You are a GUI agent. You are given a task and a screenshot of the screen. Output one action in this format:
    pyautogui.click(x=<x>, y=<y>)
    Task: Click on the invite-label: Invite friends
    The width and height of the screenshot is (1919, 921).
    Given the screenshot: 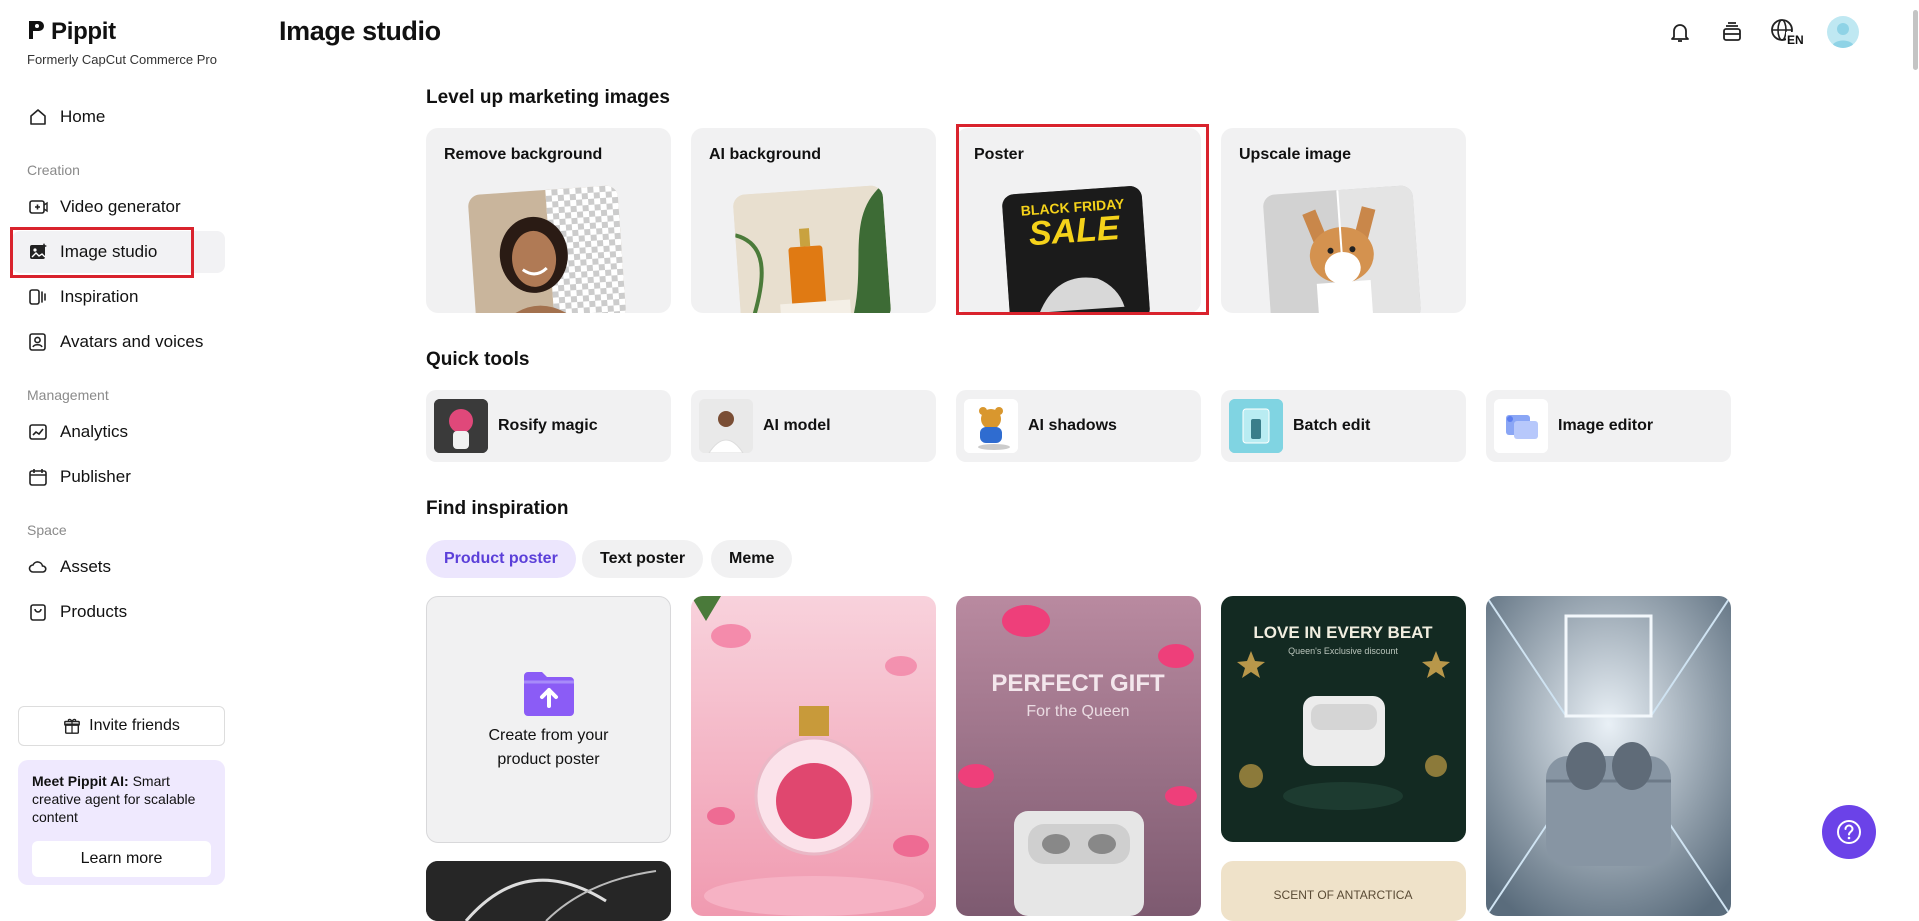 What is the action you would take?
    pyautogui.click(x=134, y=725)
    